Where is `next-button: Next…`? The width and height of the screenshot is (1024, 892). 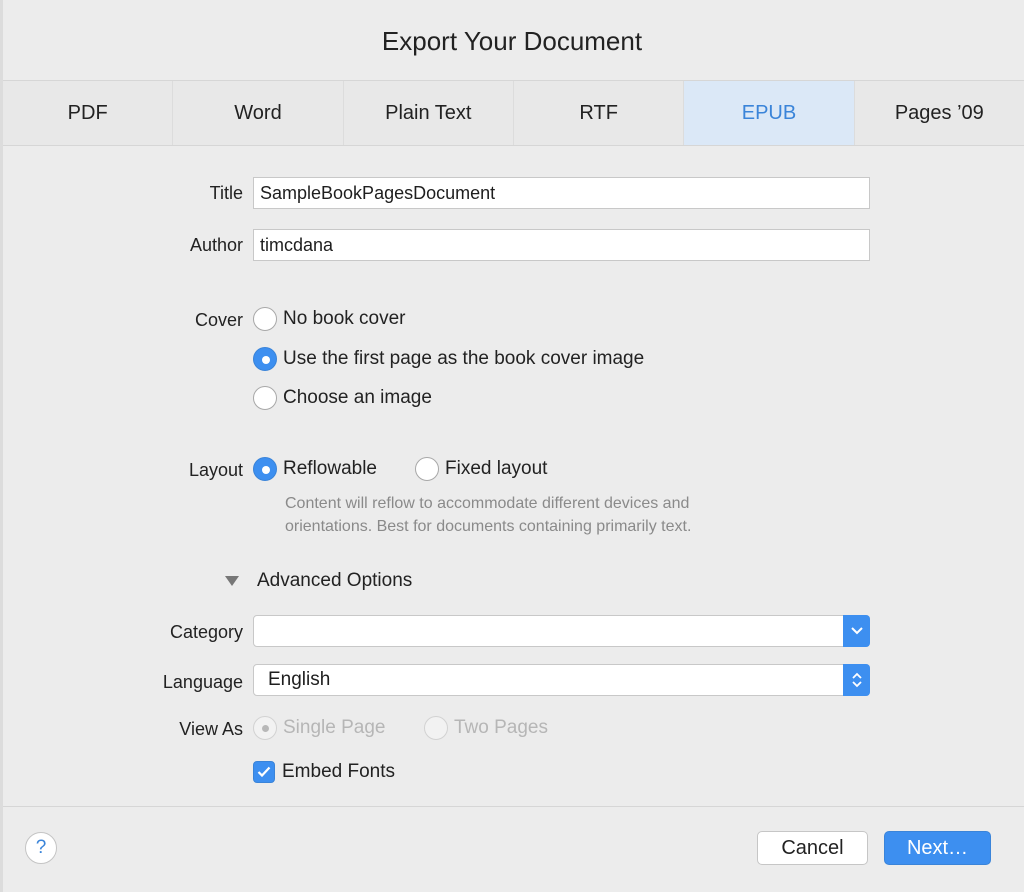 next-button: Next… is located at coordinates (937, 848).